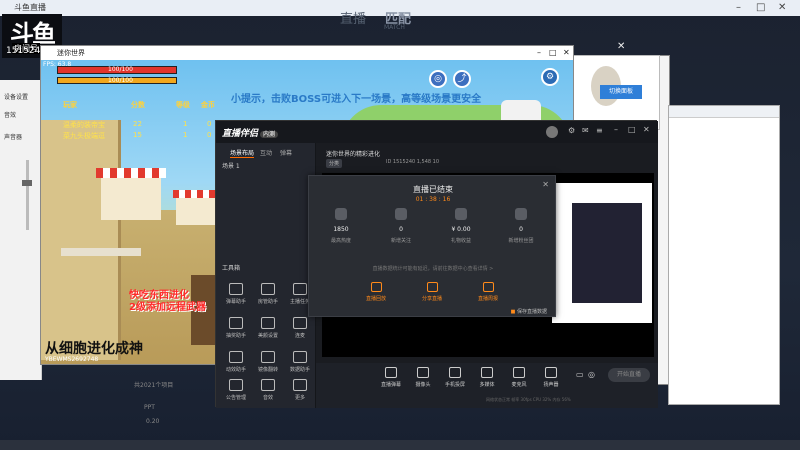 The height and width of the screenshot is (450, 800). I want to click on avatar, so click(552, 132).